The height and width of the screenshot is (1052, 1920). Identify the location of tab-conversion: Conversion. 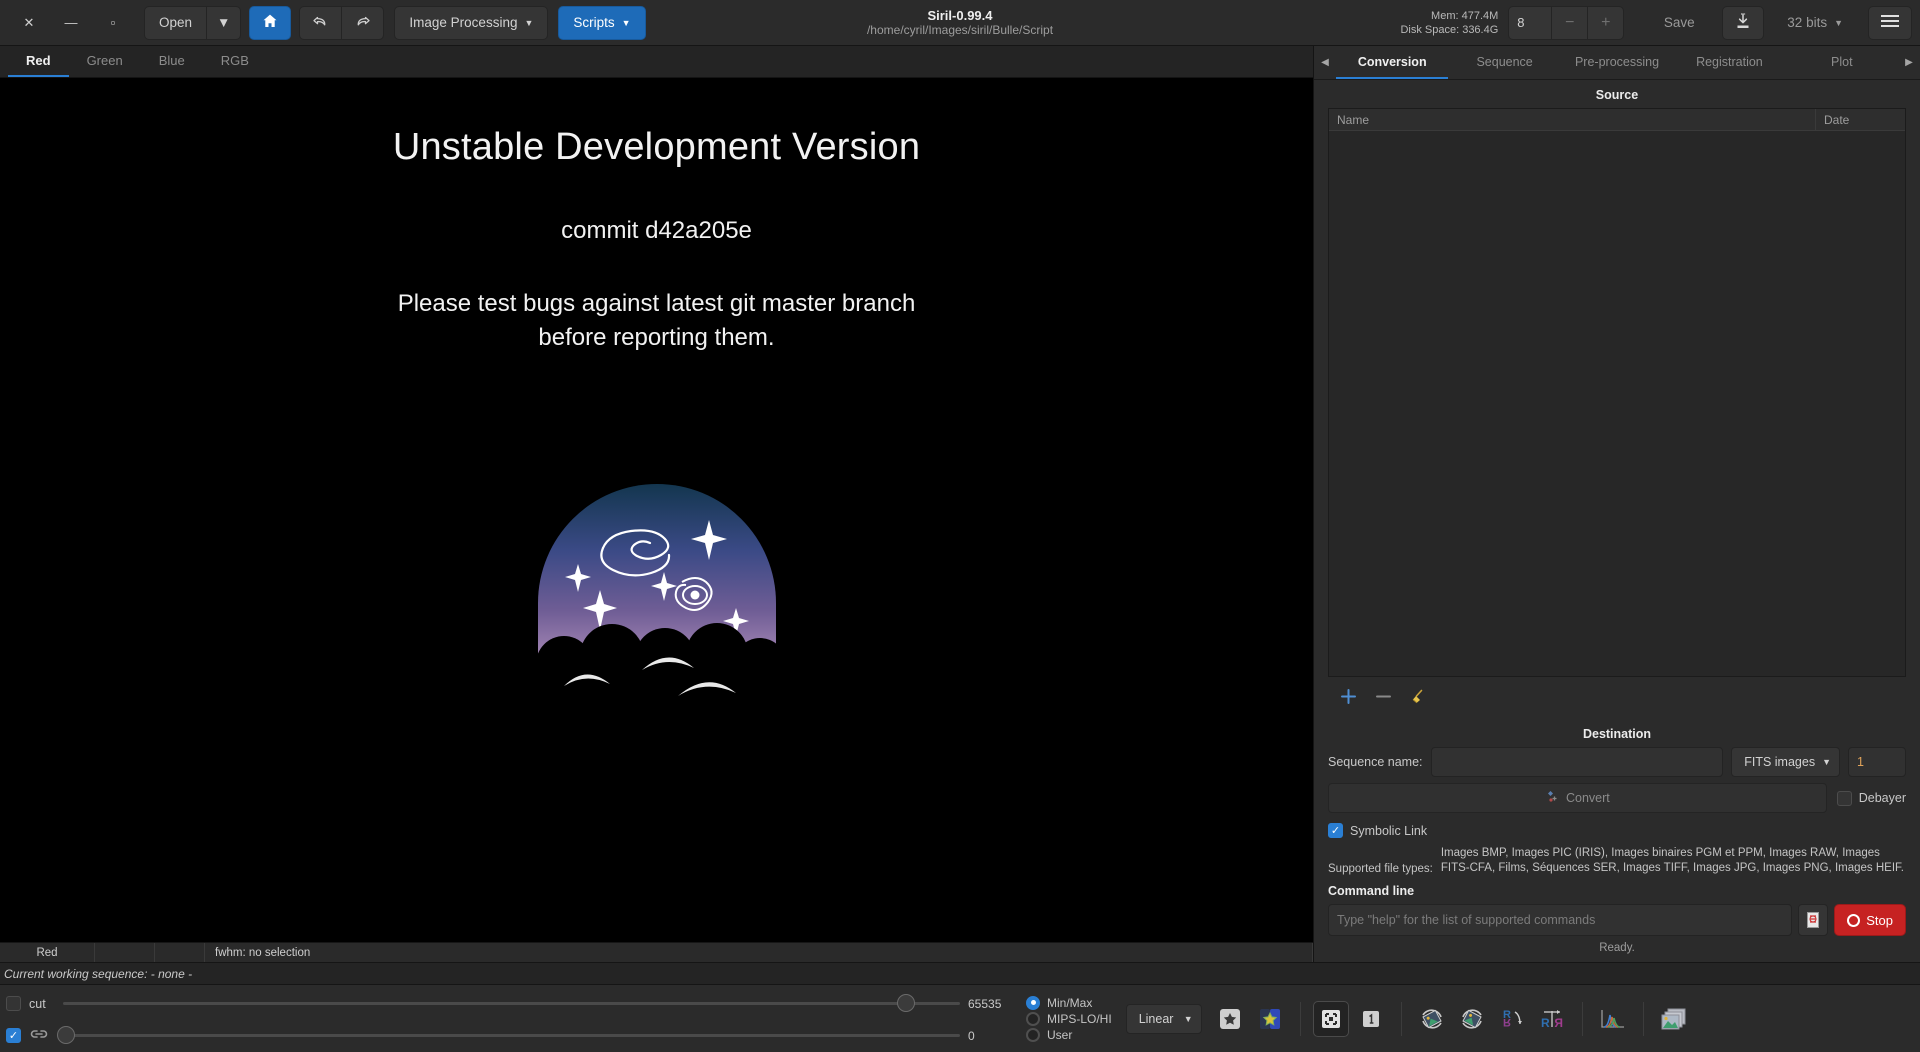
(1392, 62).